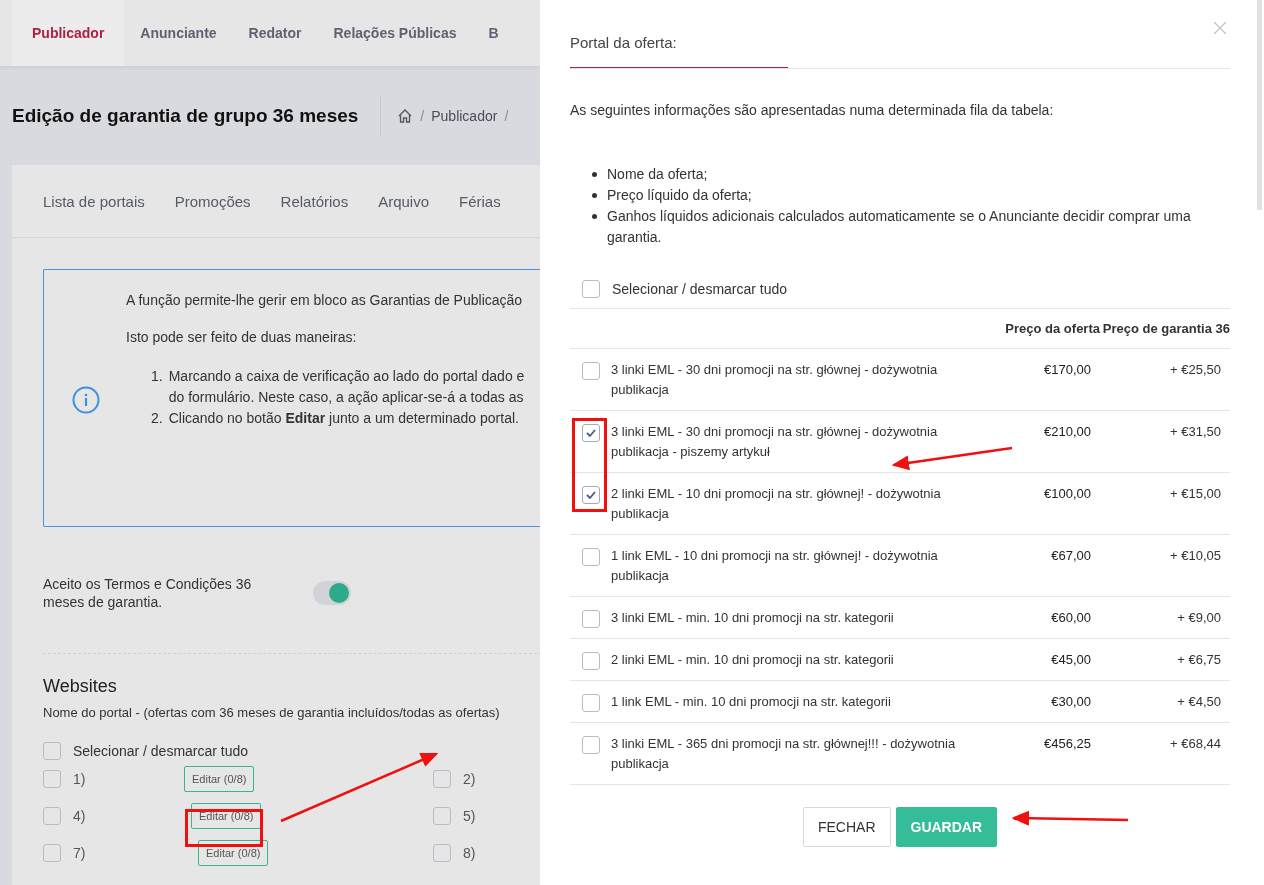  Describe the element at coordinates (68, 33) in the screenshot. I see `nav-tab: Publicador` at that location.